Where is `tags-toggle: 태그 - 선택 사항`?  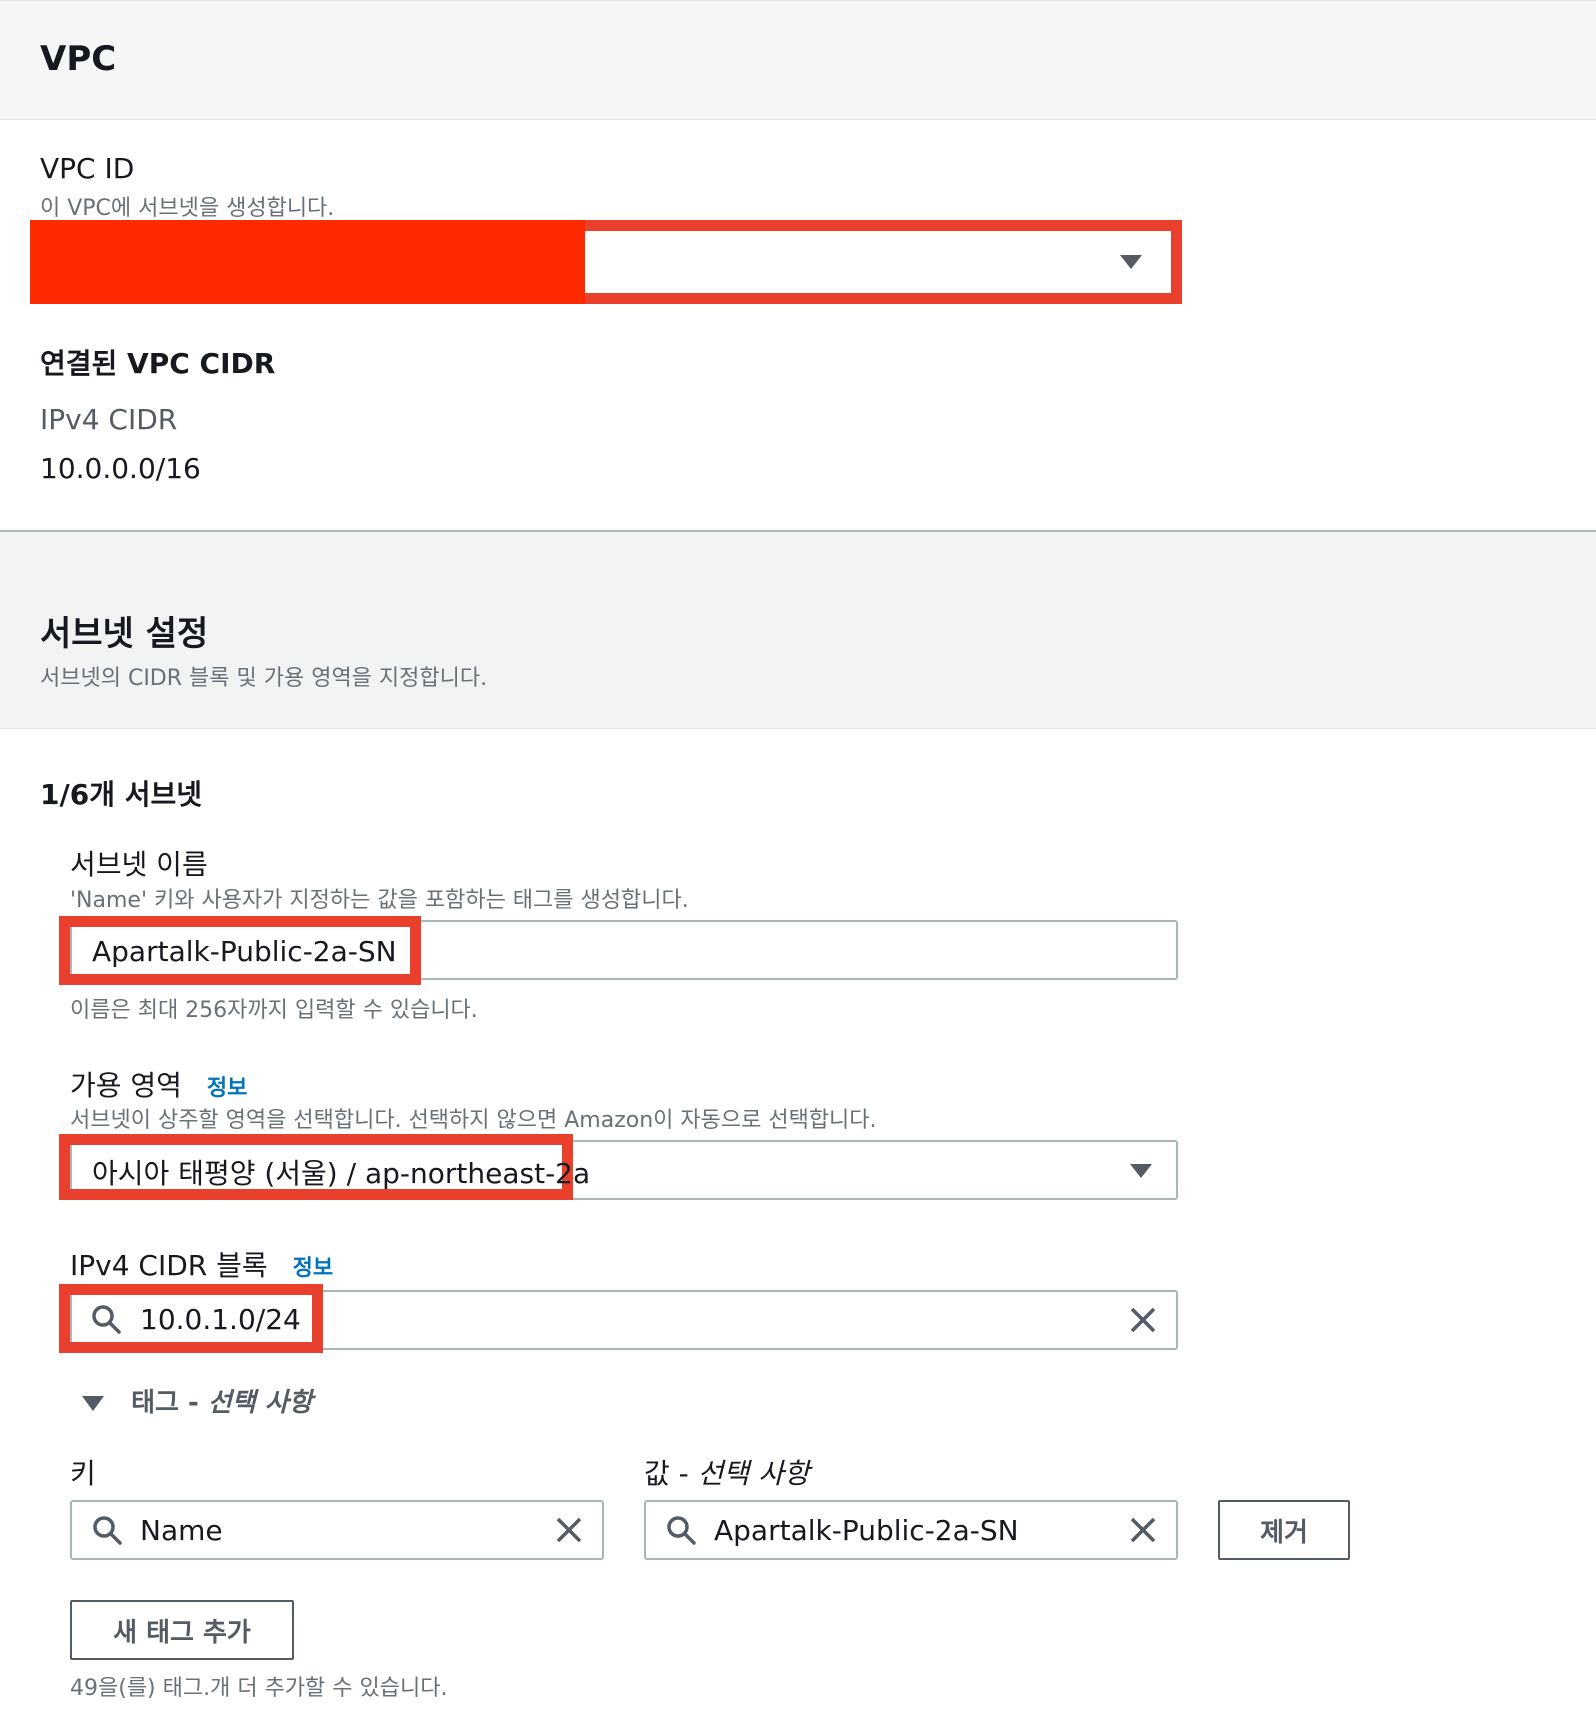 tags-toggle: 태그 - 선택 사항 is located at coordinates (197, 1400).